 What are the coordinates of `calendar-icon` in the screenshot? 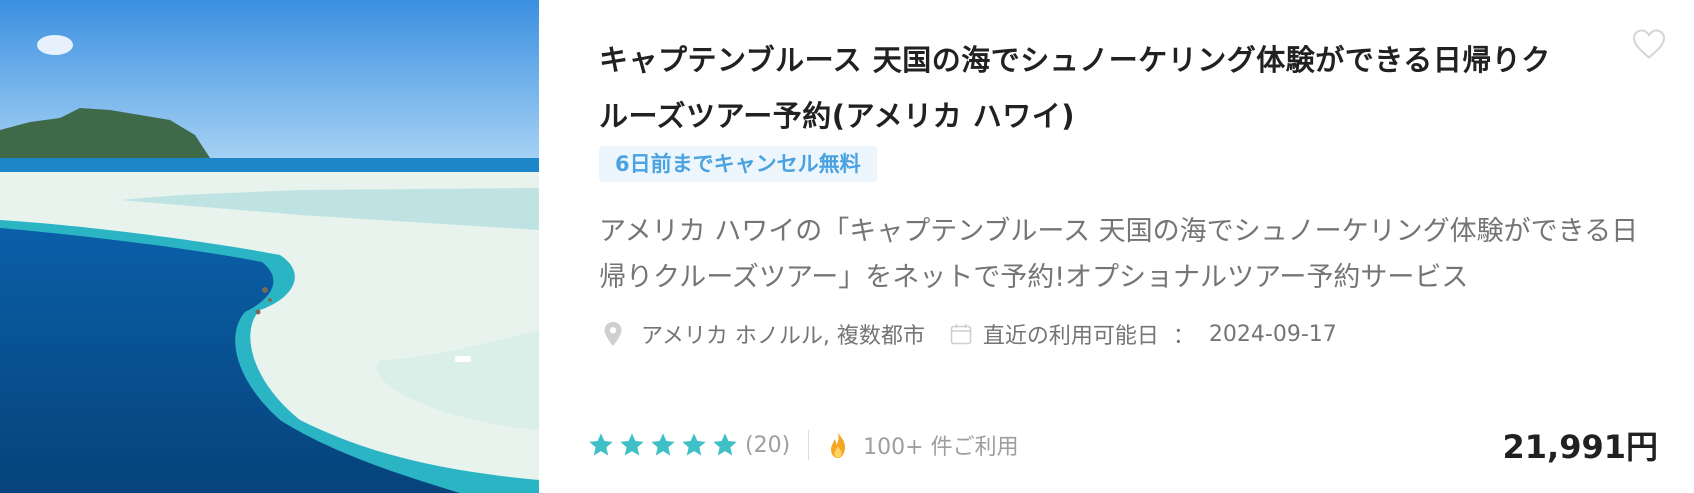 It's located at (961, 334).